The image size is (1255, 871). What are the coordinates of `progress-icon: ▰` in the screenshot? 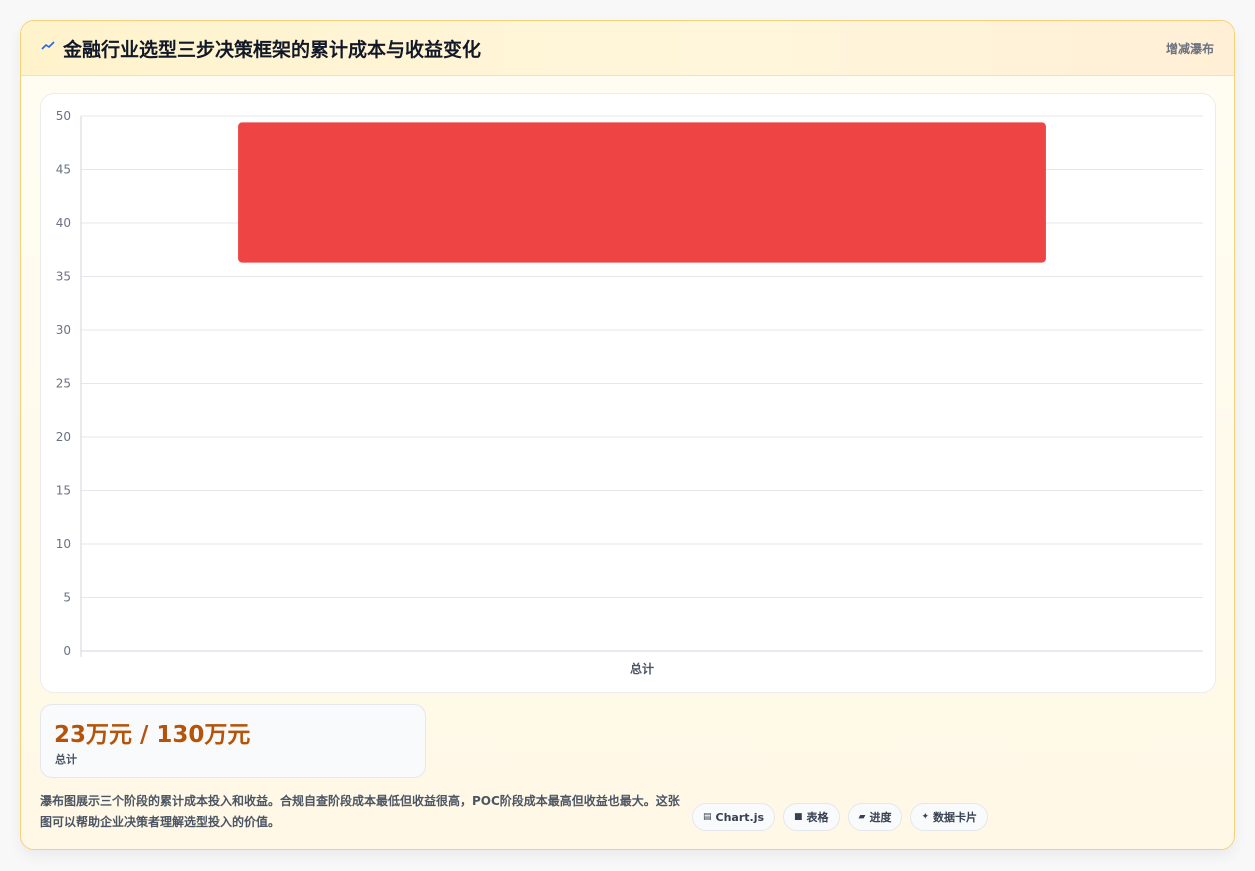 It's located at (862, 817).